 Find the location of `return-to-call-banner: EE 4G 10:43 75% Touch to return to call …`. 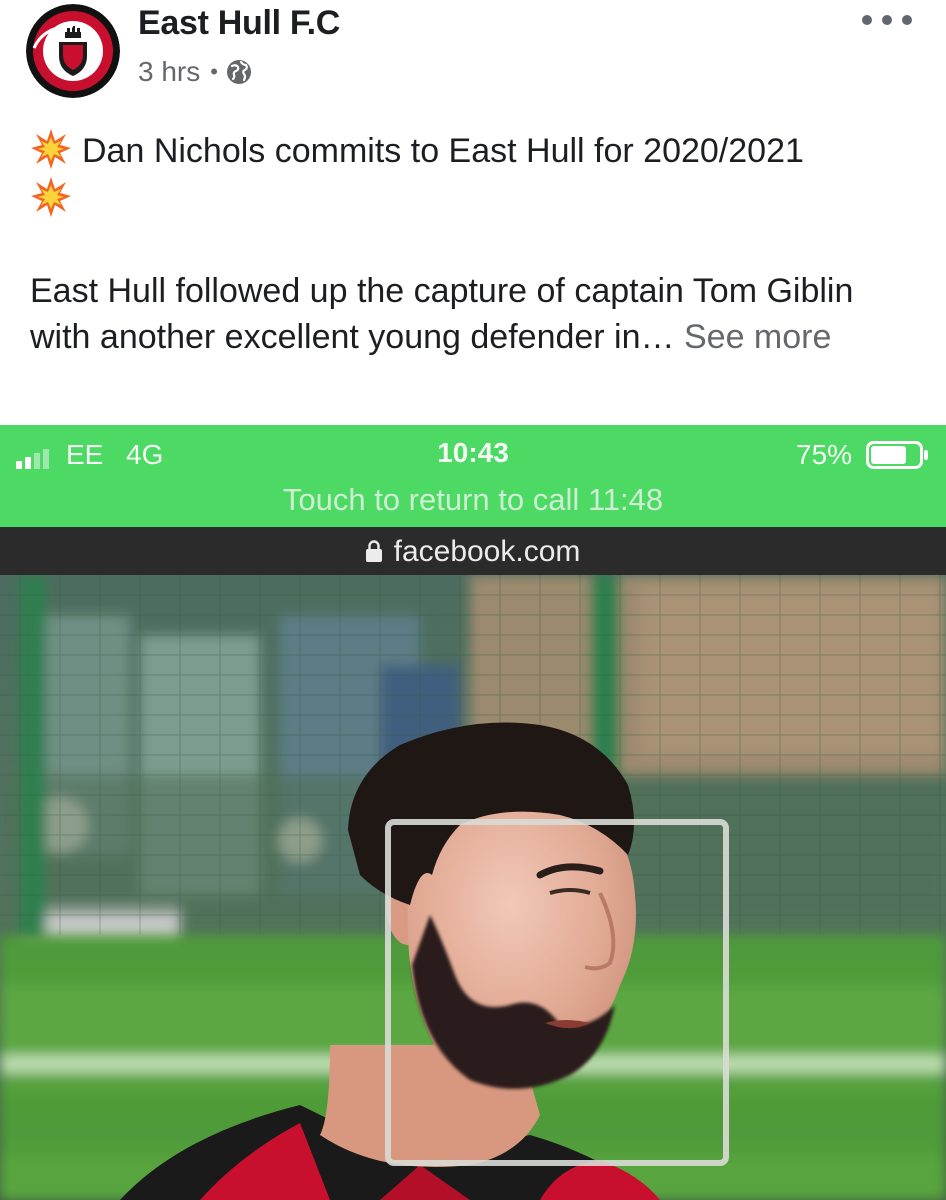

return-to-call-banner: EE 4G 10:43 75% Touch to return to call … is located at coordinates (473, 476).